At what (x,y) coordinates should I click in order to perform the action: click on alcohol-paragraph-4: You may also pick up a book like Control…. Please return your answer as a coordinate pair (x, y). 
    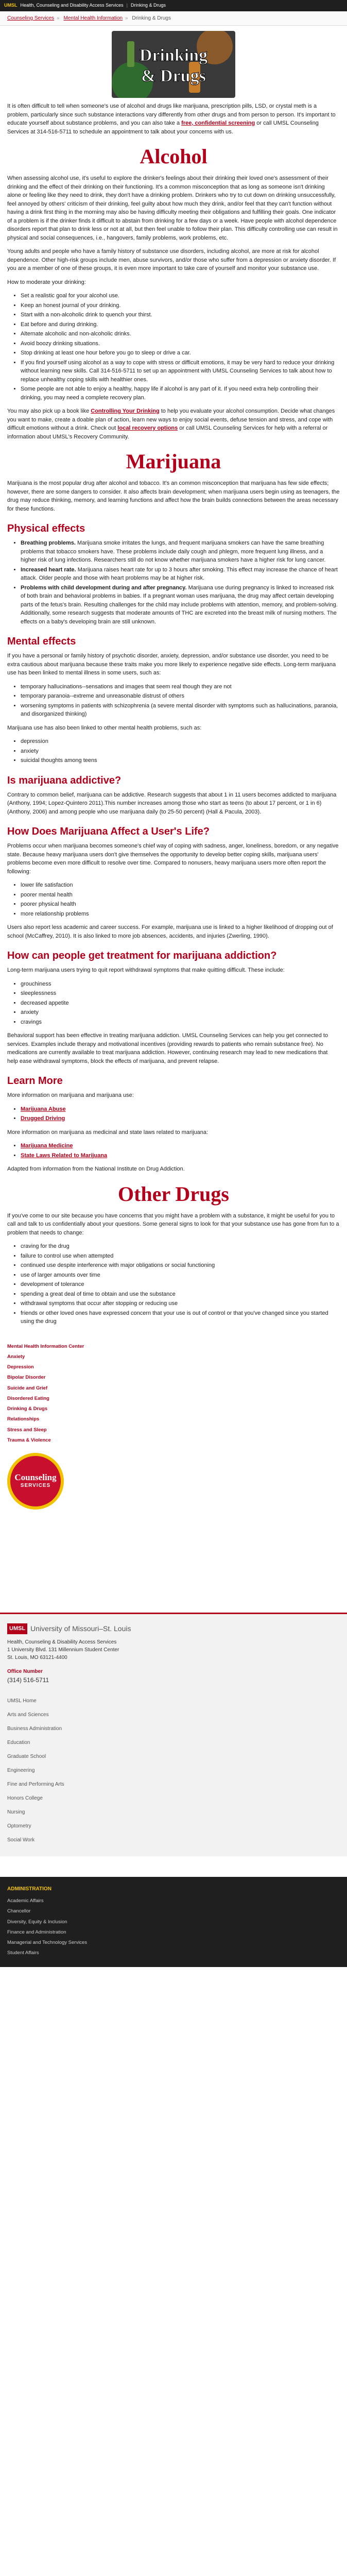
    Looking at the image, I should click on (173, 424).